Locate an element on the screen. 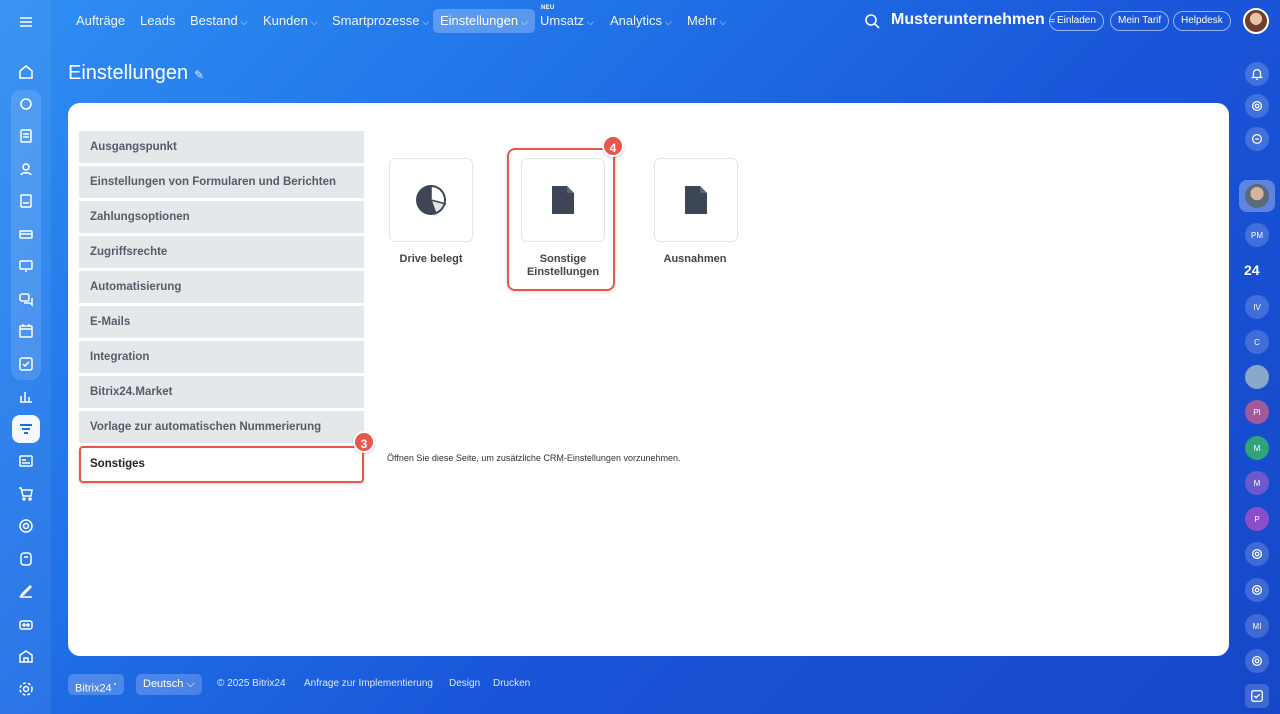 The width and height of the screenshot is (1280, 714). nav-item-bestand: Bestand ⌵ is located at coordinates (219, 21).